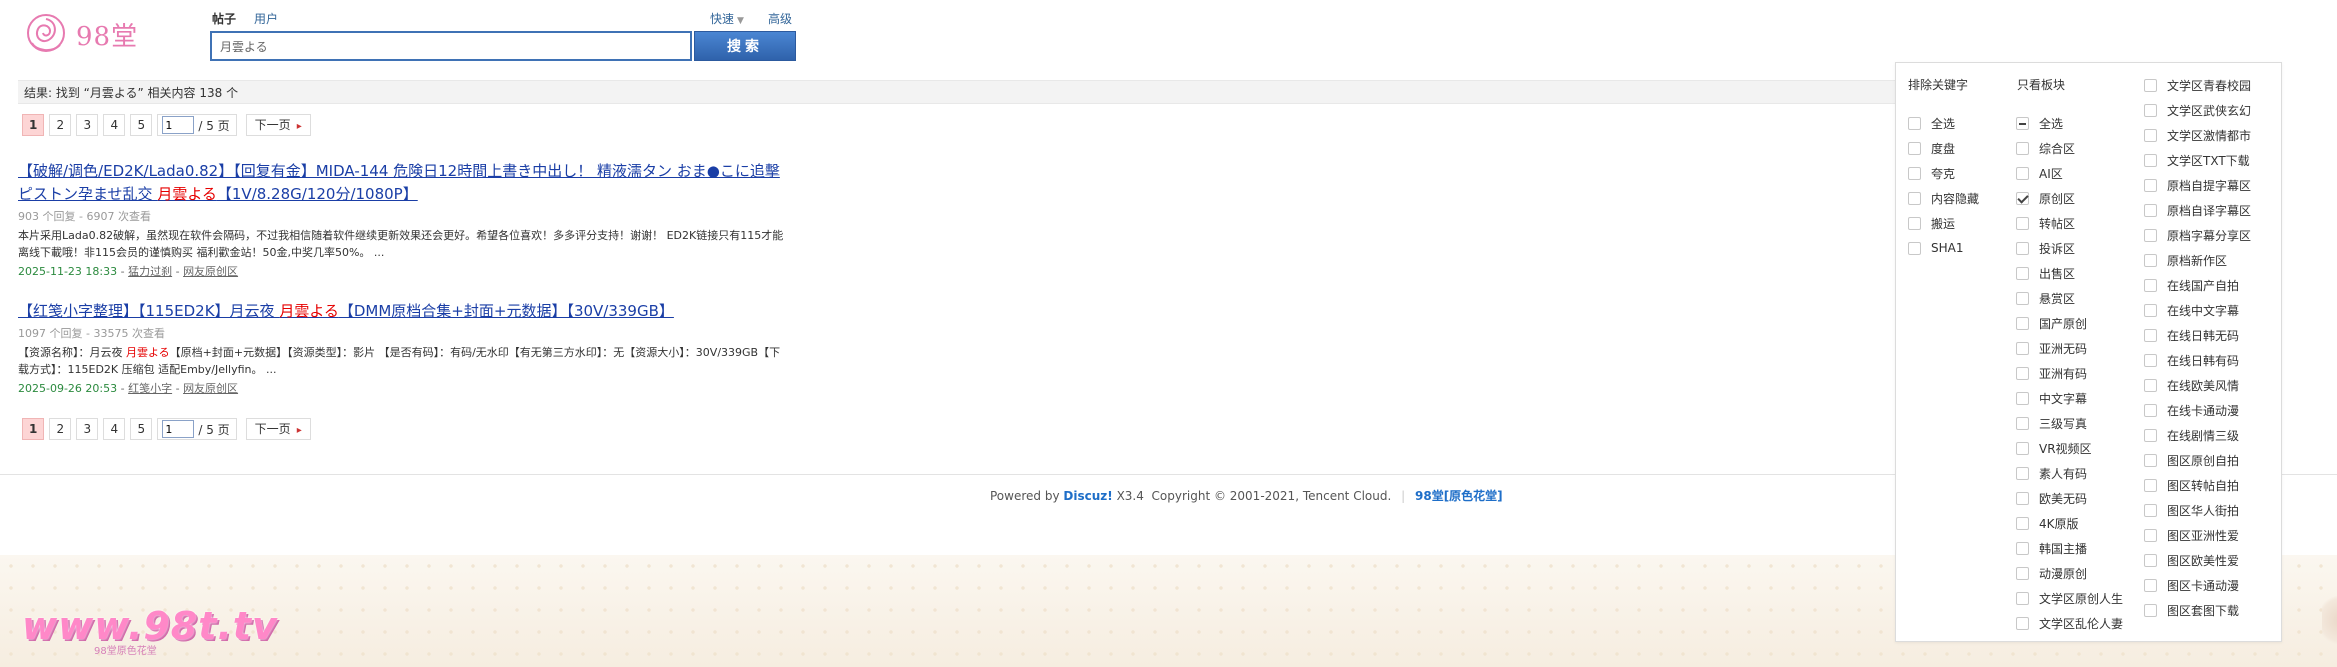 The width and height of the screenshot is (2337, 667). I want to click on filter-checkbox-row: 文学区激情都市, so click(2197, 135).